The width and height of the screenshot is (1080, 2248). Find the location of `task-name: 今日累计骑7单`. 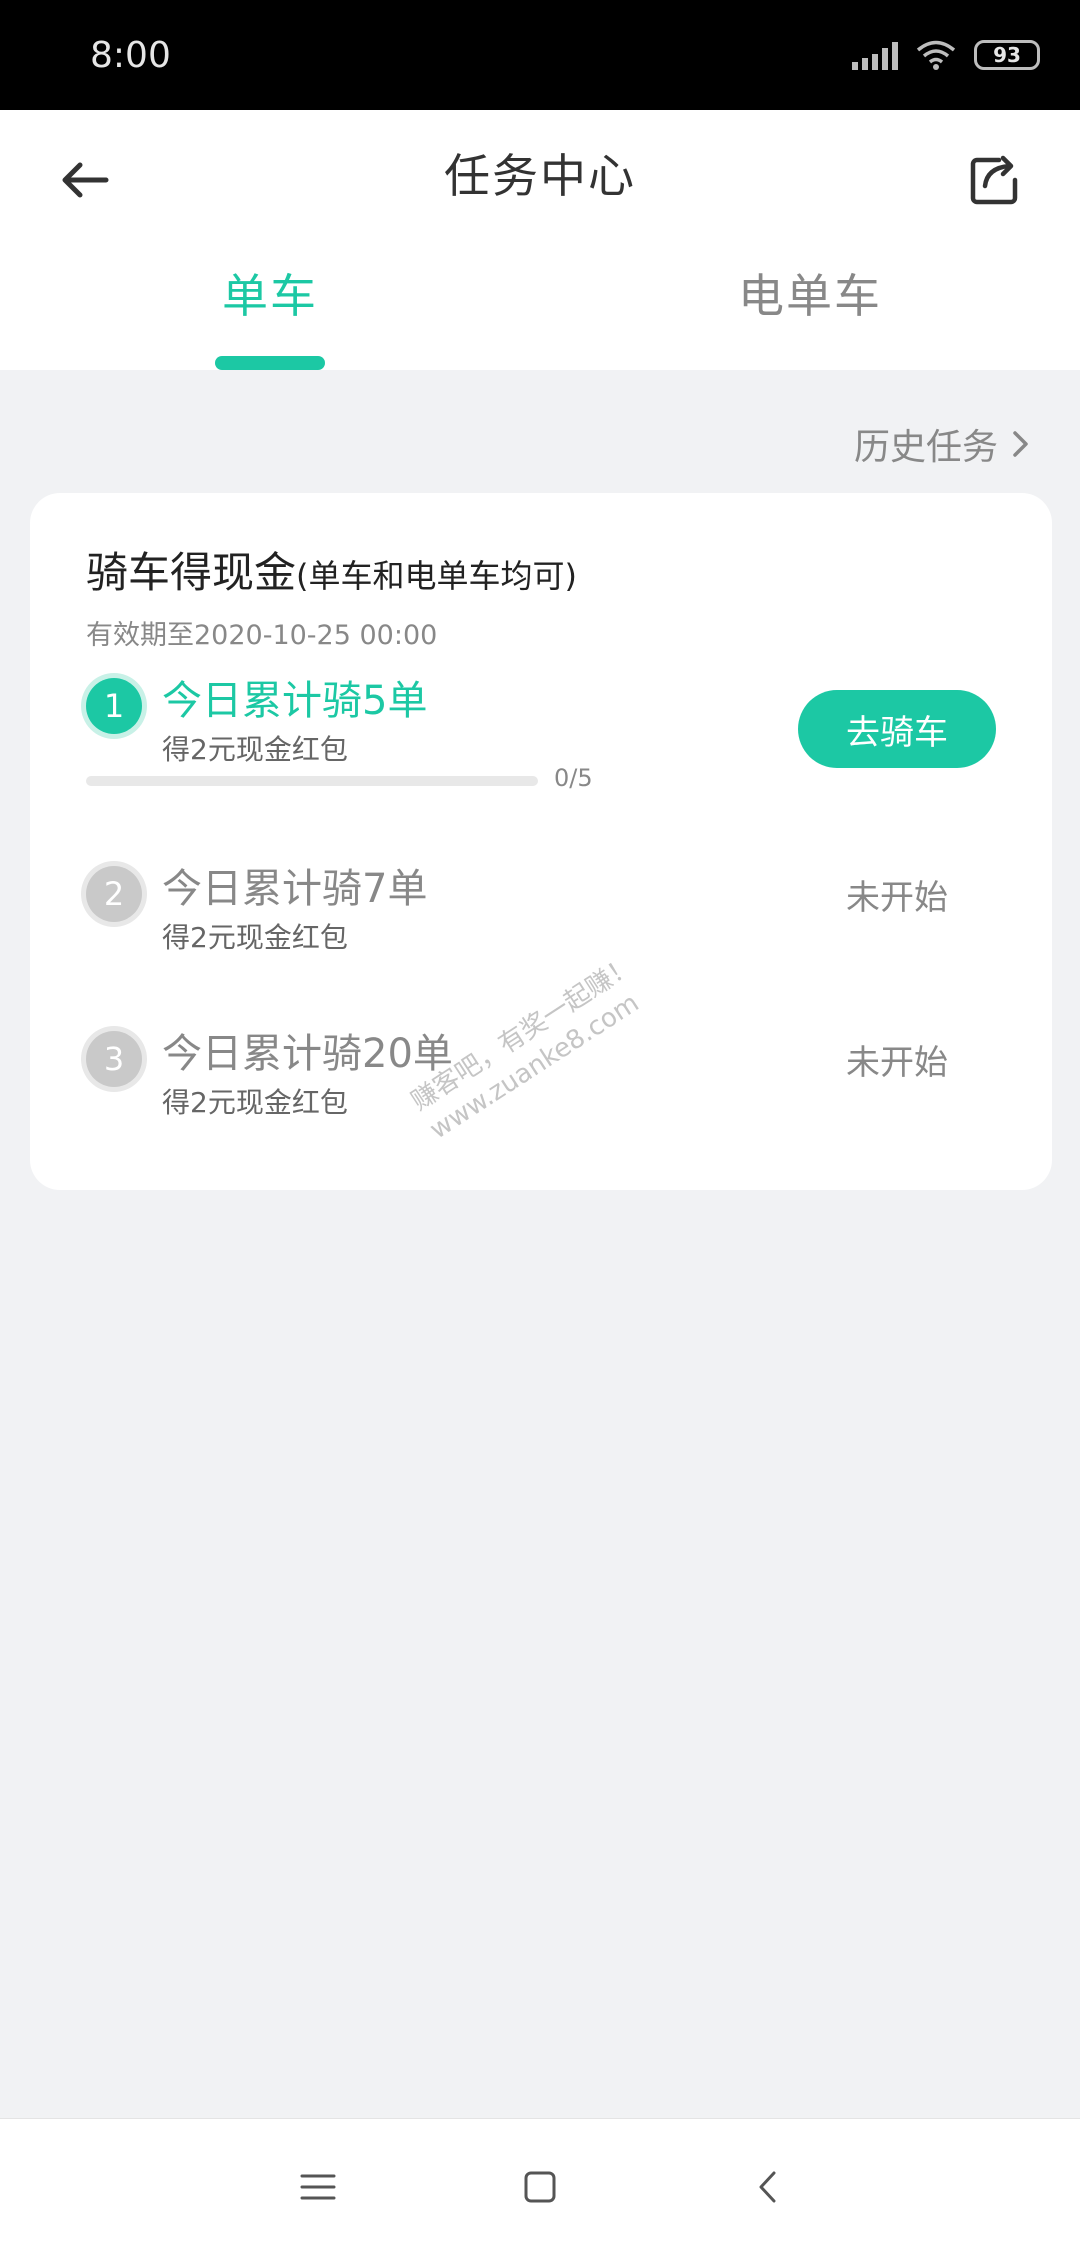

task-name: 今日累计骑7单 is located at coordinates (295, 889).